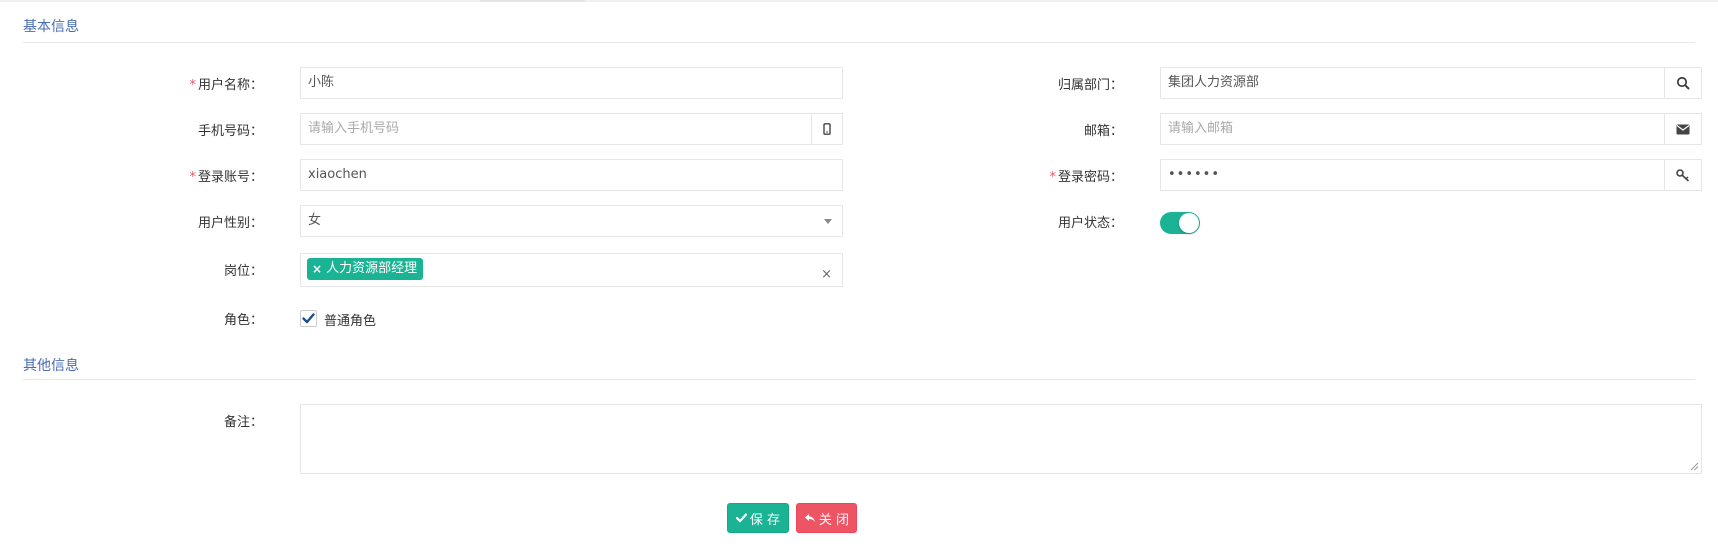 This screenshot has width=1718, height=553. What do you see at coordinates (741, 518) in the screenshot?
I see `check-icon` at bounding box center [741, 518].